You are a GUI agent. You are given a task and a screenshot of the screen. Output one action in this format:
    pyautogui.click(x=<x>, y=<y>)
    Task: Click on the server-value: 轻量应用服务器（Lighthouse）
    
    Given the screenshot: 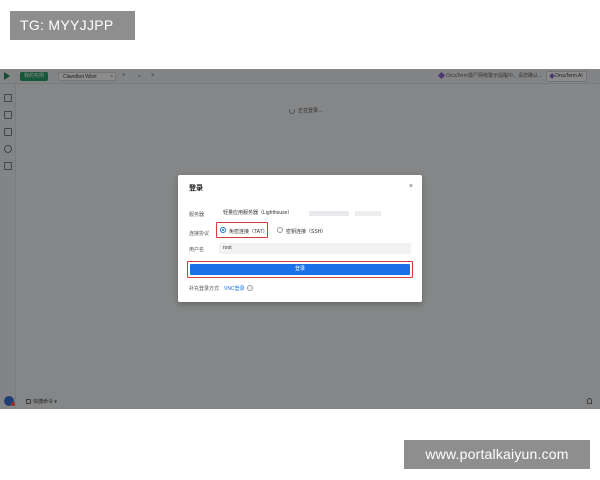 What is the action you would take?
    pyautogui.click(x=258, y=213)
    